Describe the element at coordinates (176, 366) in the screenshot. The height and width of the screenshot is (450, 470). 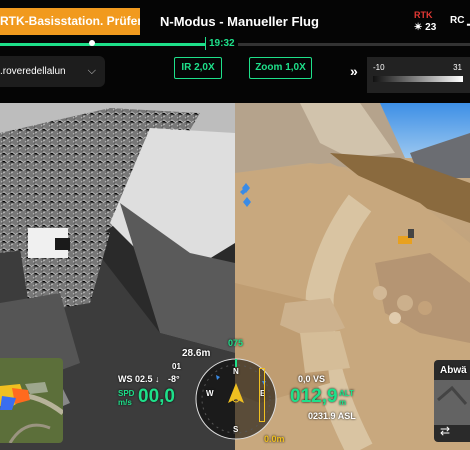
I see `hud-wind-small: 01` at that location.